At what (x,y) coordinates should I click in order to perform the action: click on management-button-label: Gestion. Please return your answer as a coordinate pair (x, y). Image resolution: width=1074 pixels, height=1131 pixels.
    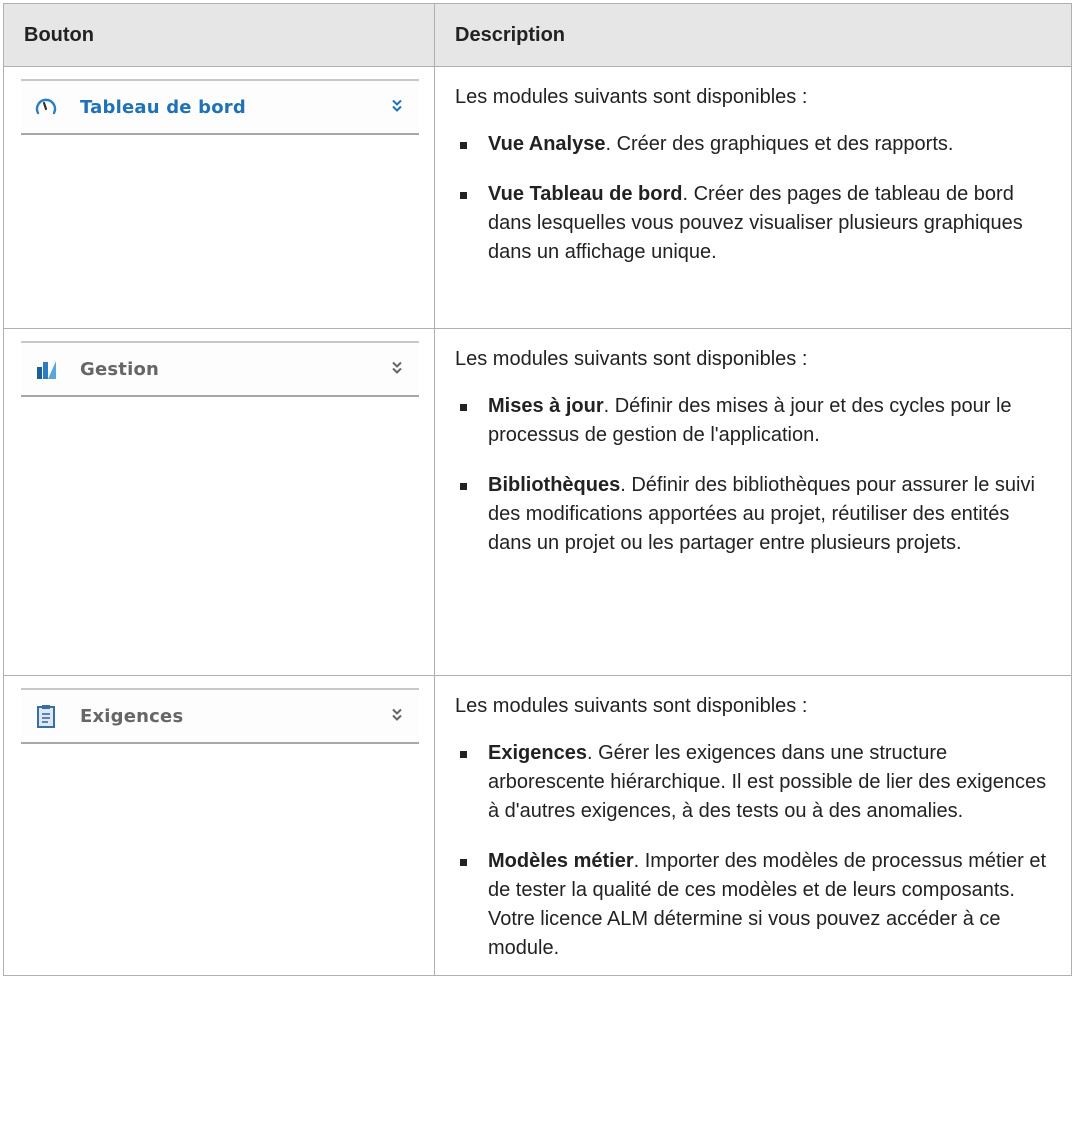
    Looking at the image, I should click on (120, 369).